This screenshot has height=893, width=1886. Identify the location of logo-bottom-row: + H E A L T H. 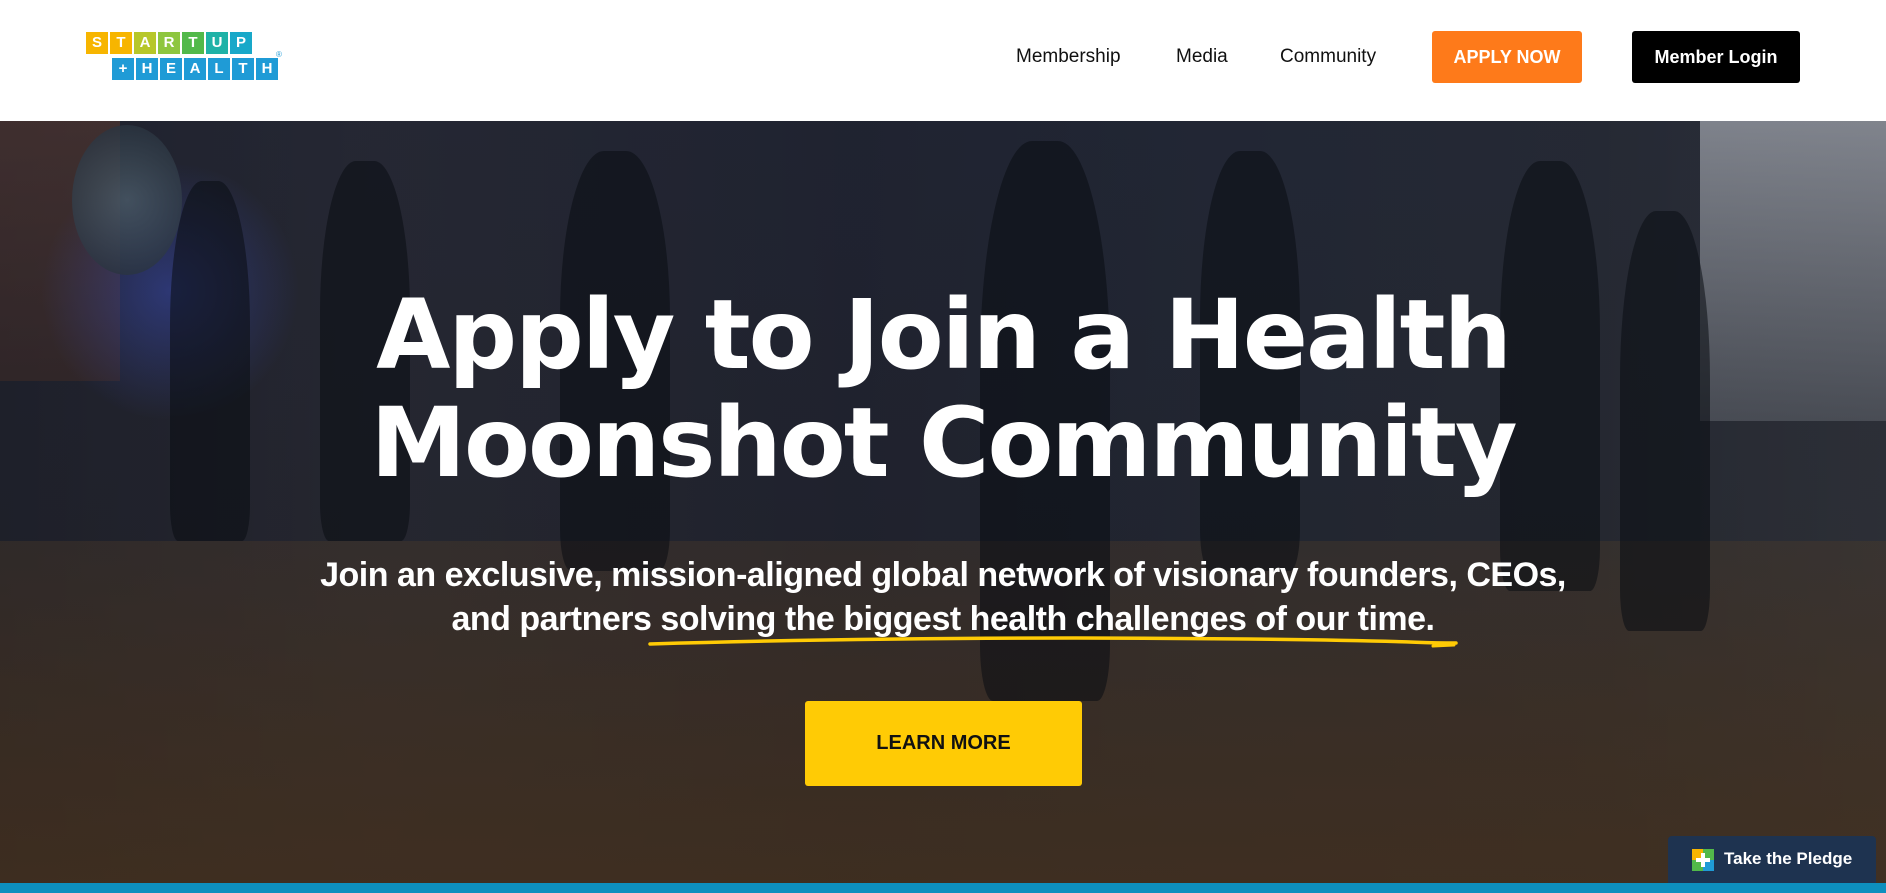
(196, 69).